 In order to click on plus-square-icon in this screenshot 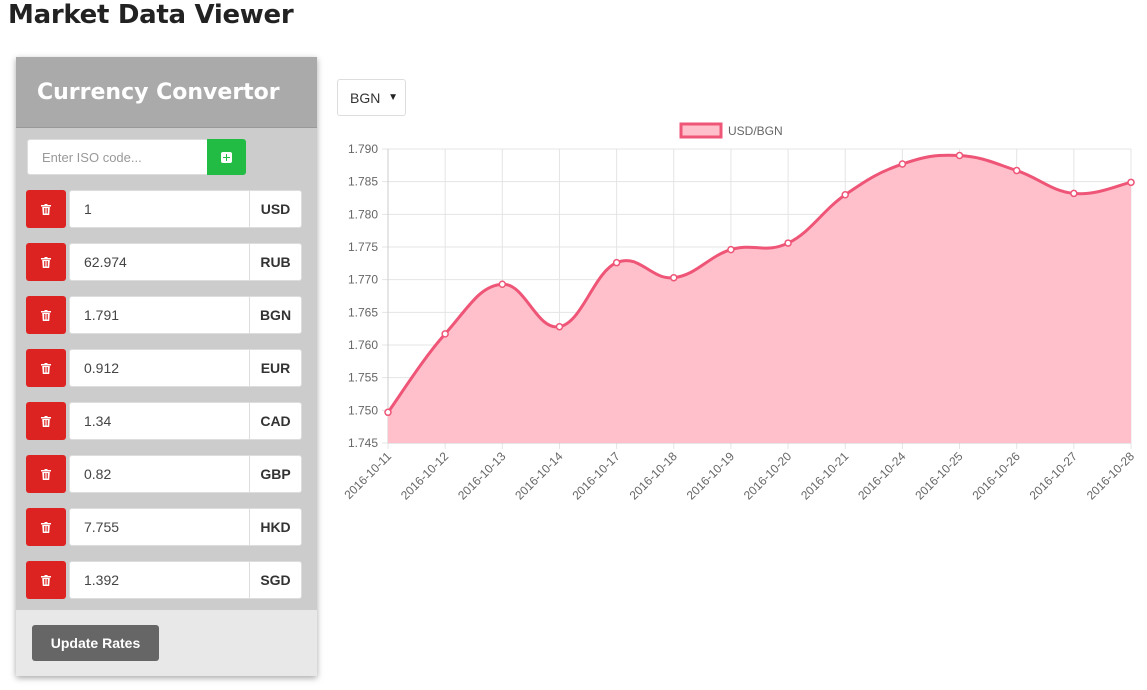, I will do `click(226, 157)`.